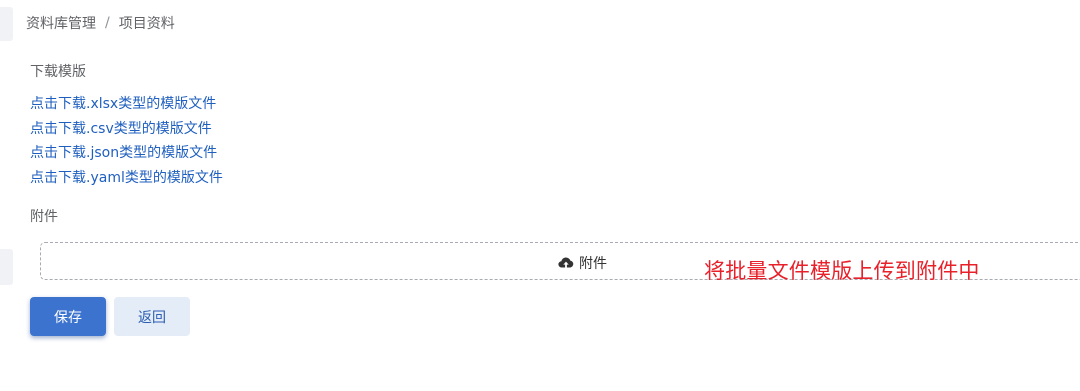 The width and height of the screenshot is (1080, 391). I want to click on breadcrumb: 资料库管理 / 项目资料, so click(100, 23).